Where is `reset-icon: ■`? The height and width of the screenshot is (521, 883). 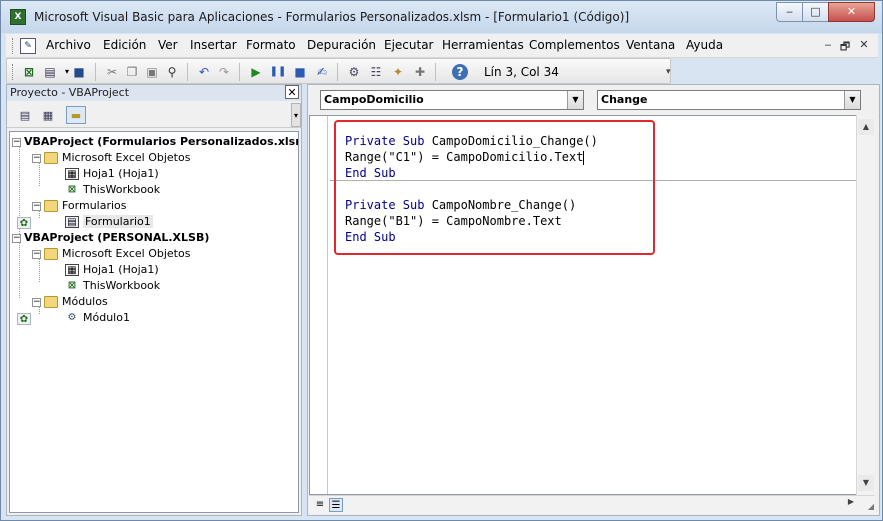
reset-icon: ■ is located at coordinates (300, 72).